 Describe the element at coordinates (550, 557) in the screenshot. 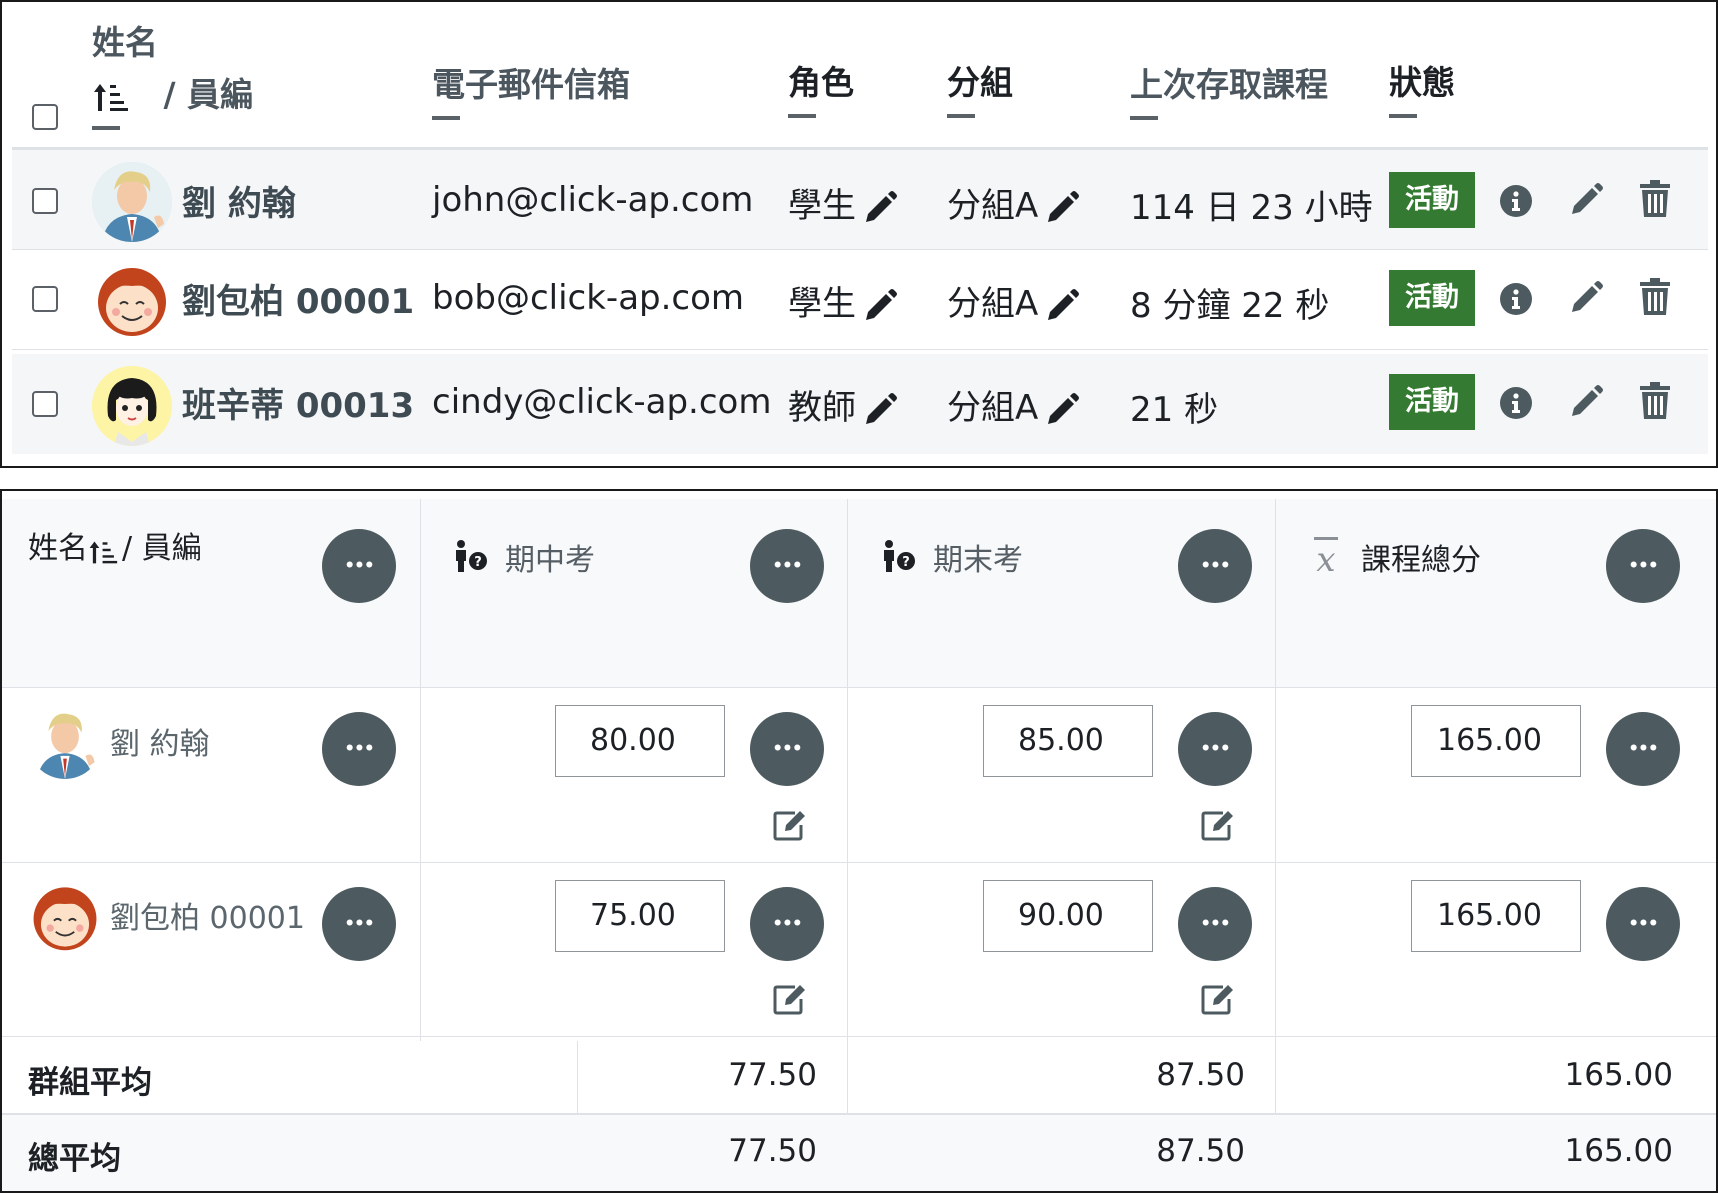

I see `midterm-header-link: 期中考` at that location.